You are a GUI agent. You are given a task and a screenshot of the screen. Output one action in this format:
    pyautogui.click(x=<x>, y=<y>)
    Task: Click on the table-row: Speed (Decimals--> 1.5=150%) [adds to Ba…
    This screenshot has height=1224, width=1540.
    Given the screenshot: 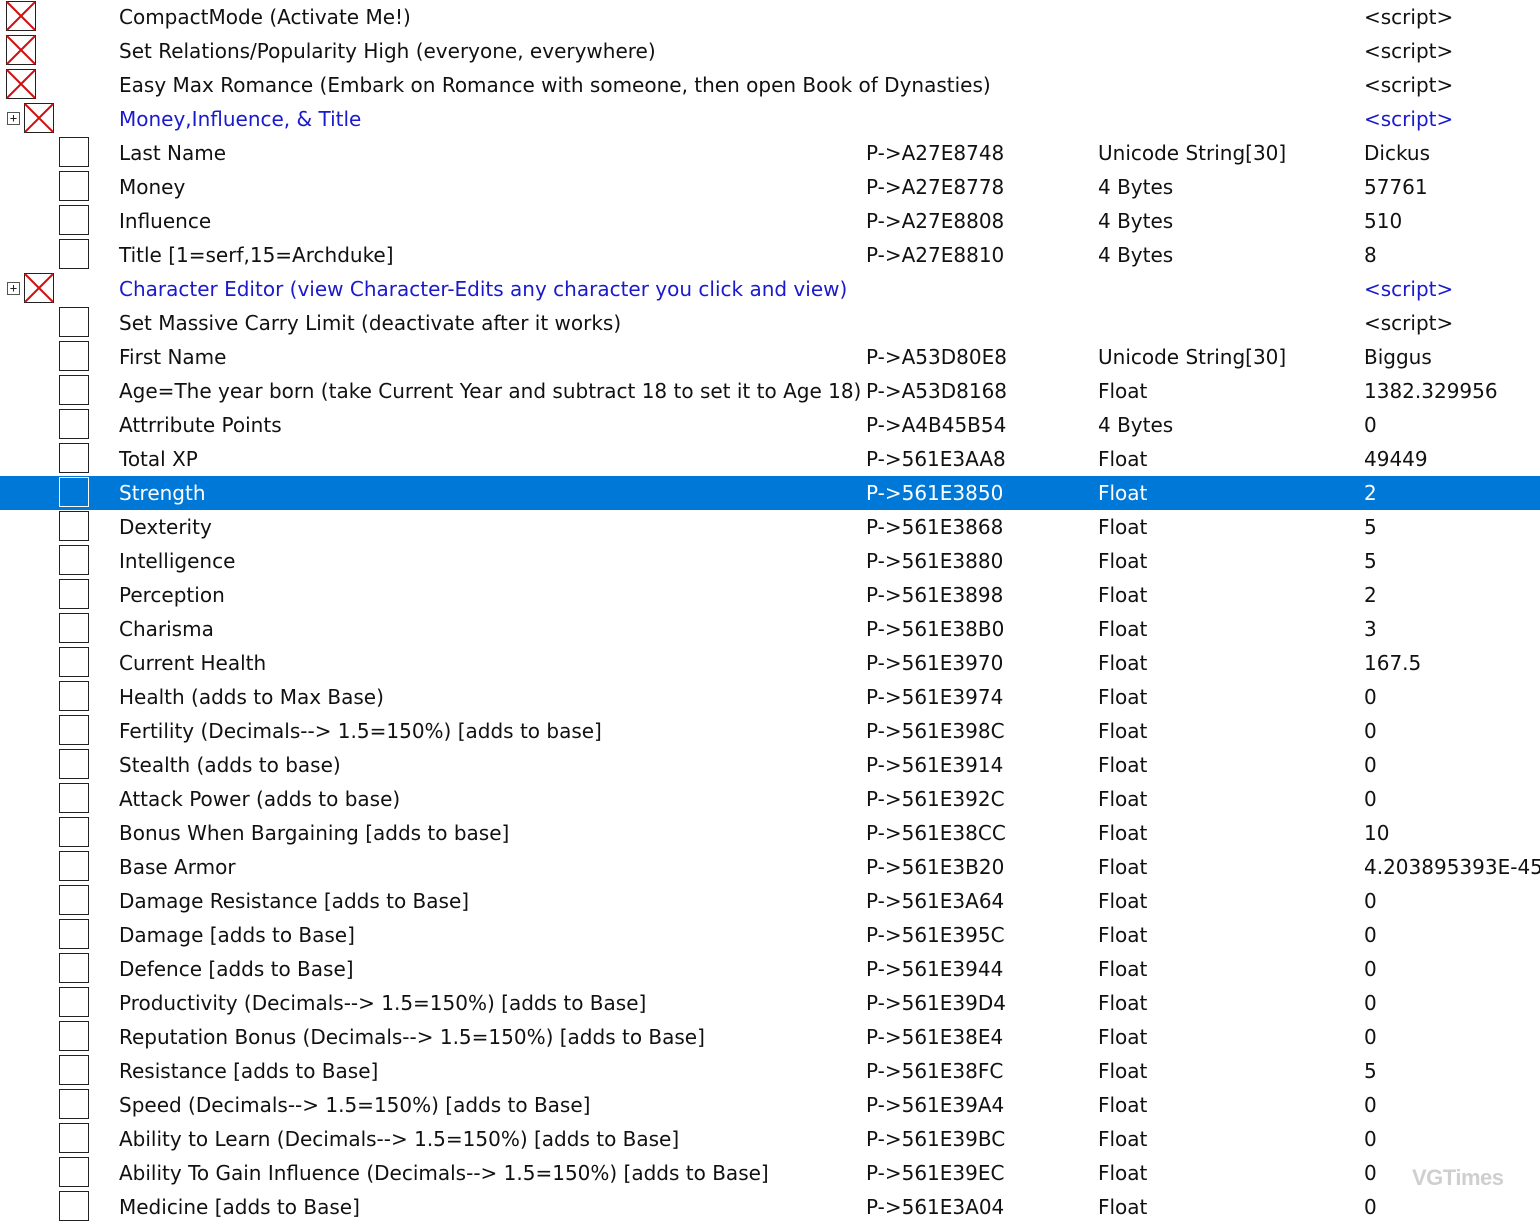 What is the action you would take?
    pyautogui.click(x=770, y=1105)
    